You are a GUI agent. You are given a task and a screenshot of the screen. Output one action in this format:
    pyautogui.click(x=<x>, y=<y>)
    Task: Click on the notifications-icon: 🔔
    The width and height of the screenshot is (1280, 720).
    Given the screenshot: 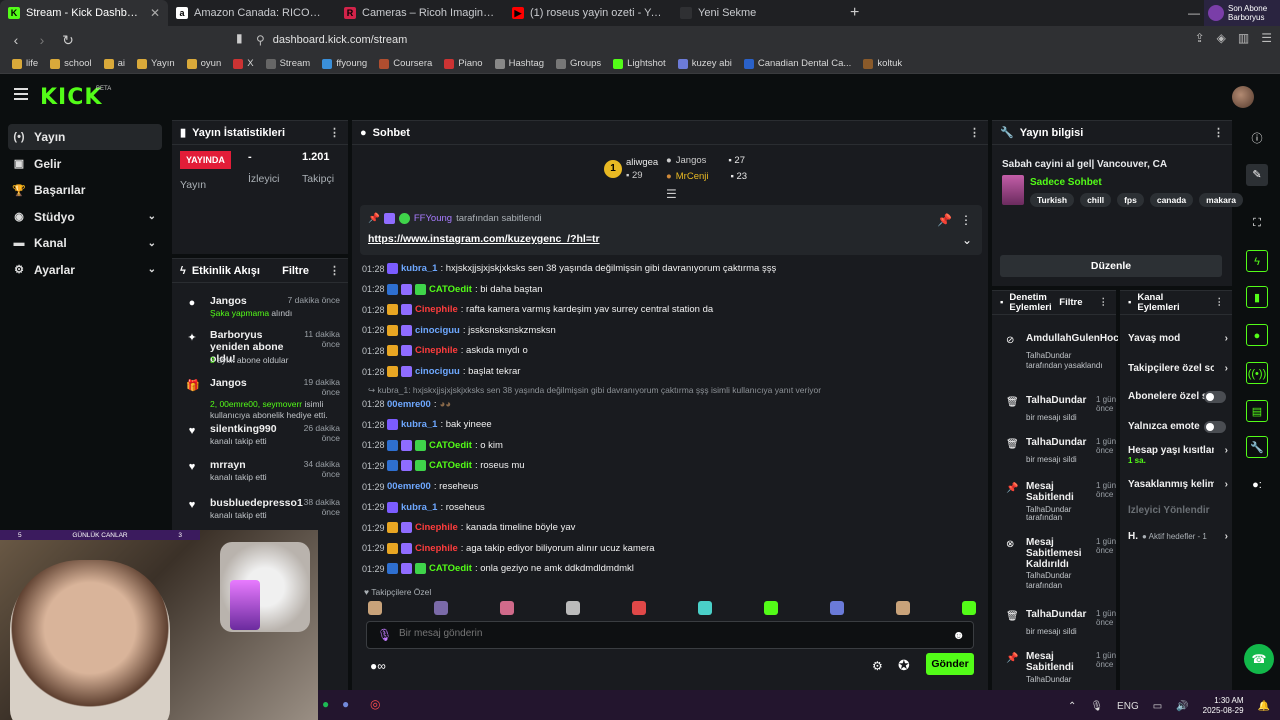 What is the action you would take?
    pyautogui.click(x=1264, y=706)
    